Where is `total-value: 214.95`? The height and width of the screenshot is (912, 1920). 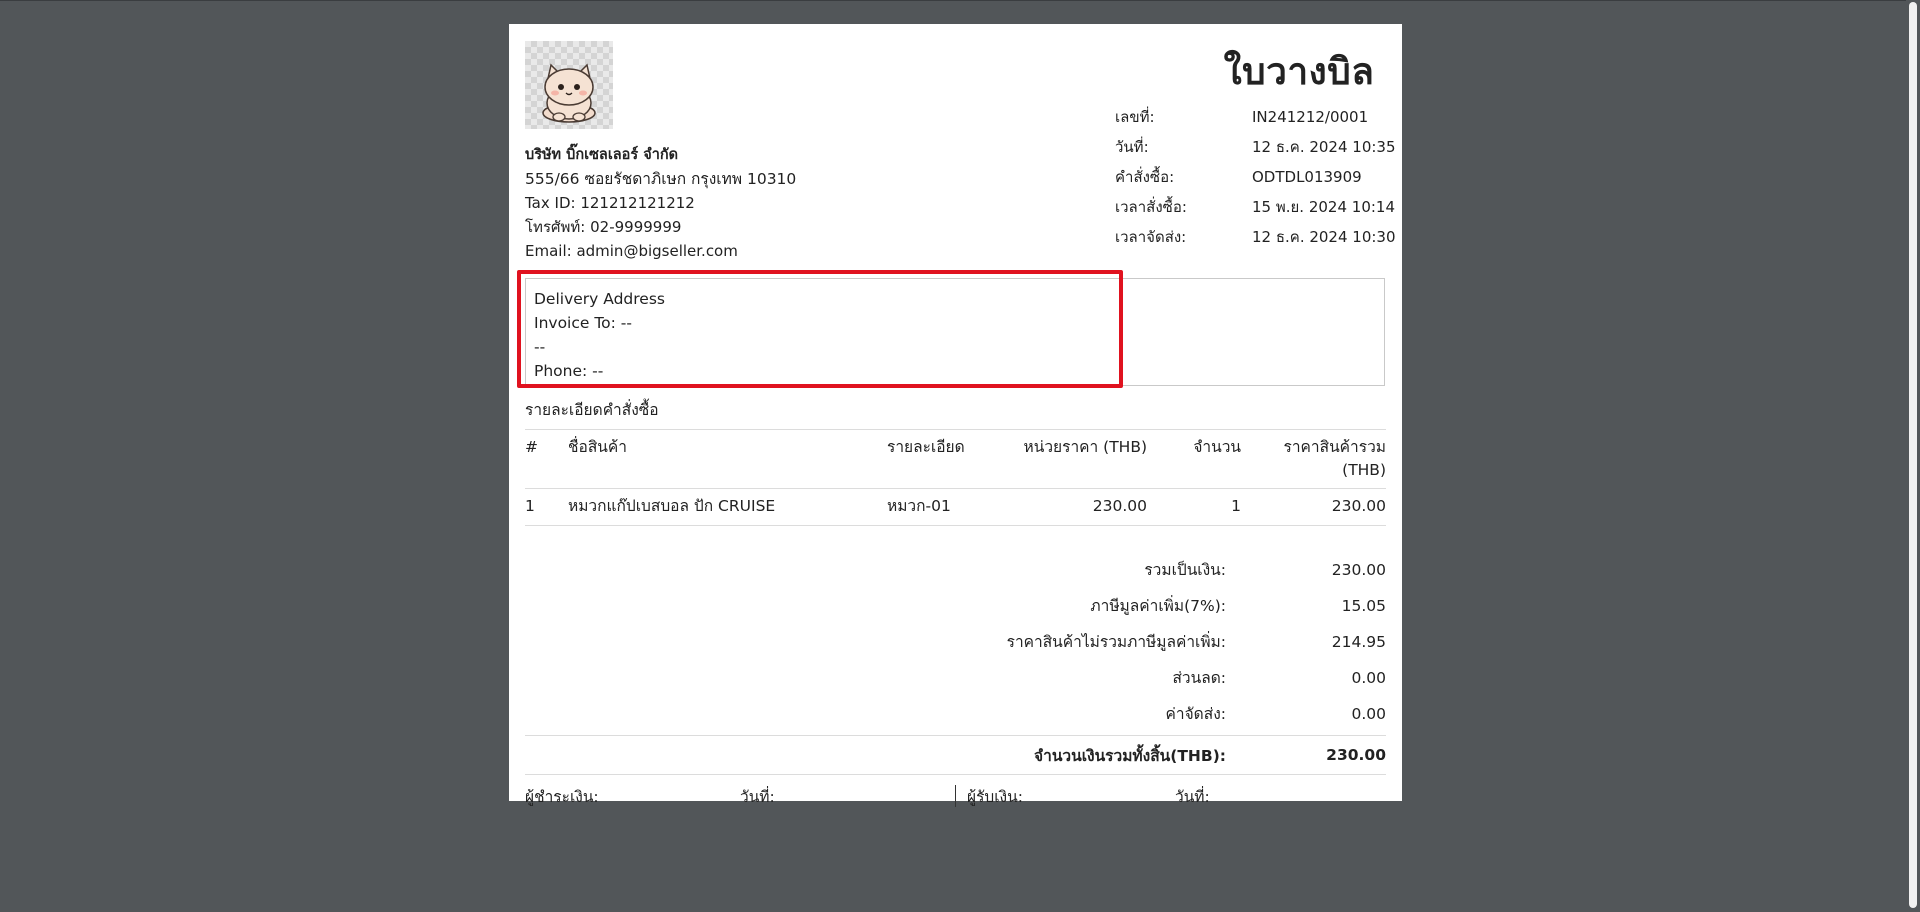
total-value: 214.95 is located at coordinates (1358, 642).